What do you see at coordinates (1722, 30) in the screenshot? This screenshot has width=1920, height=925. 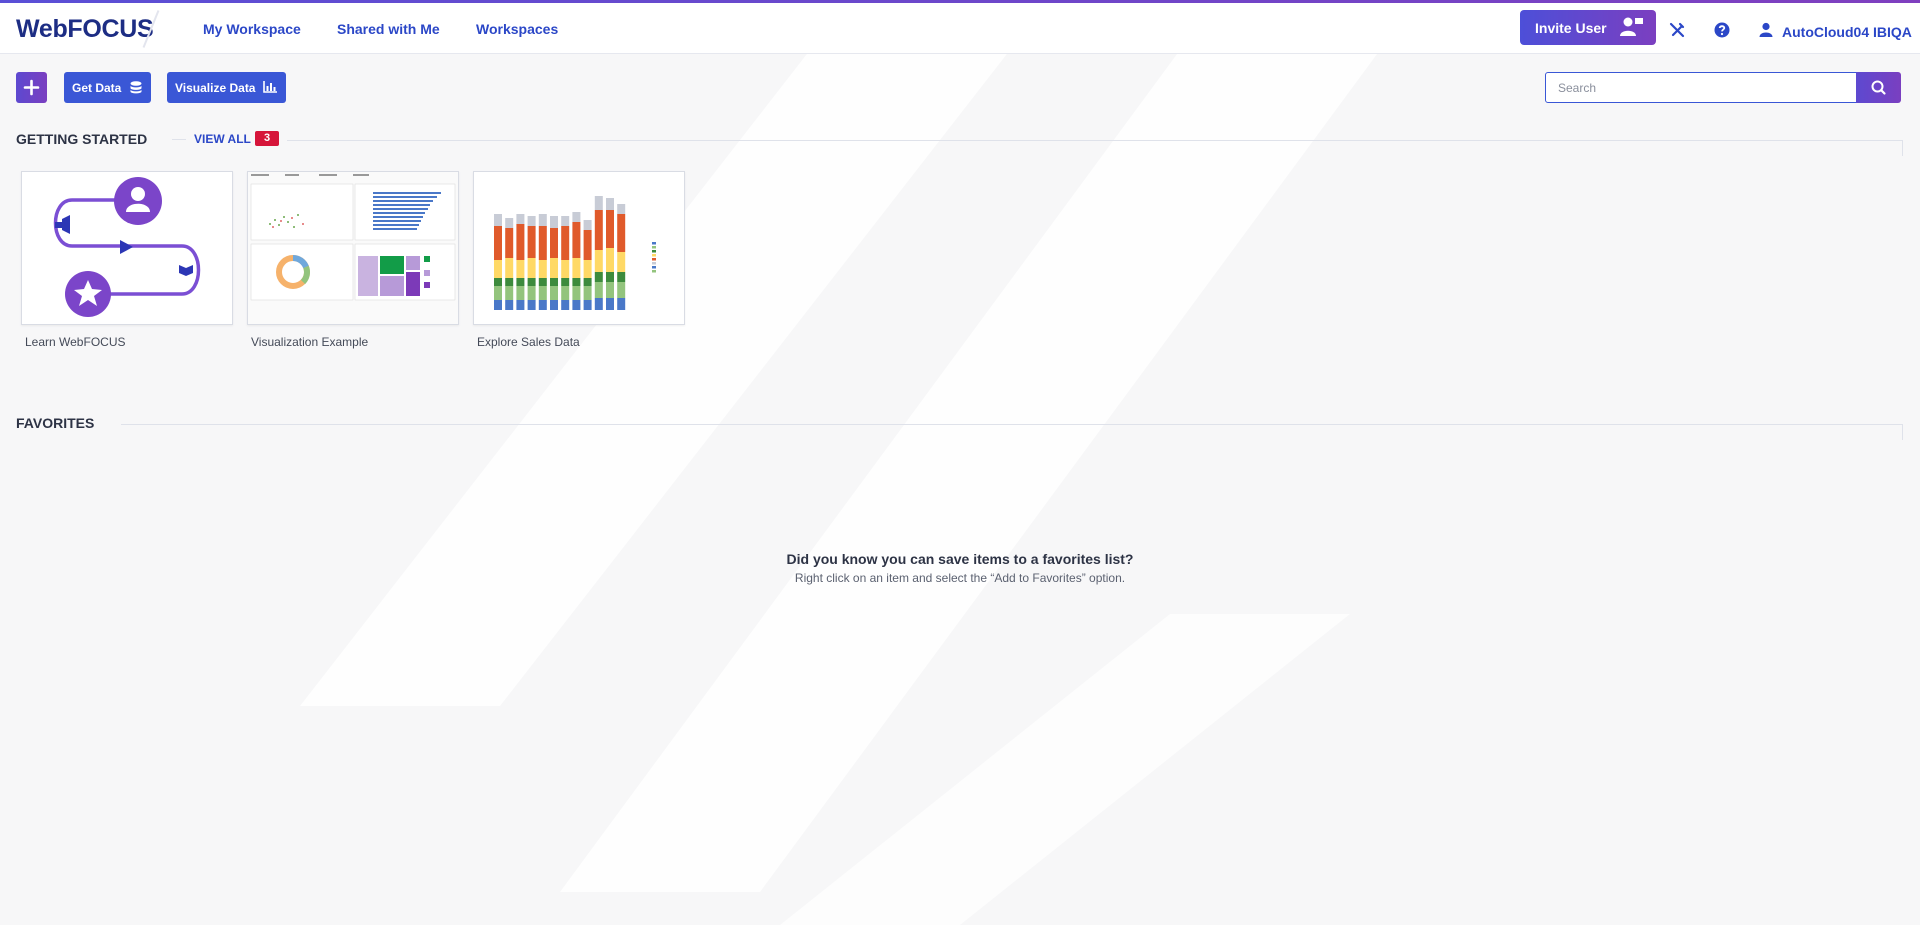 I see `help-icon` at bounding box center [1722, 30].